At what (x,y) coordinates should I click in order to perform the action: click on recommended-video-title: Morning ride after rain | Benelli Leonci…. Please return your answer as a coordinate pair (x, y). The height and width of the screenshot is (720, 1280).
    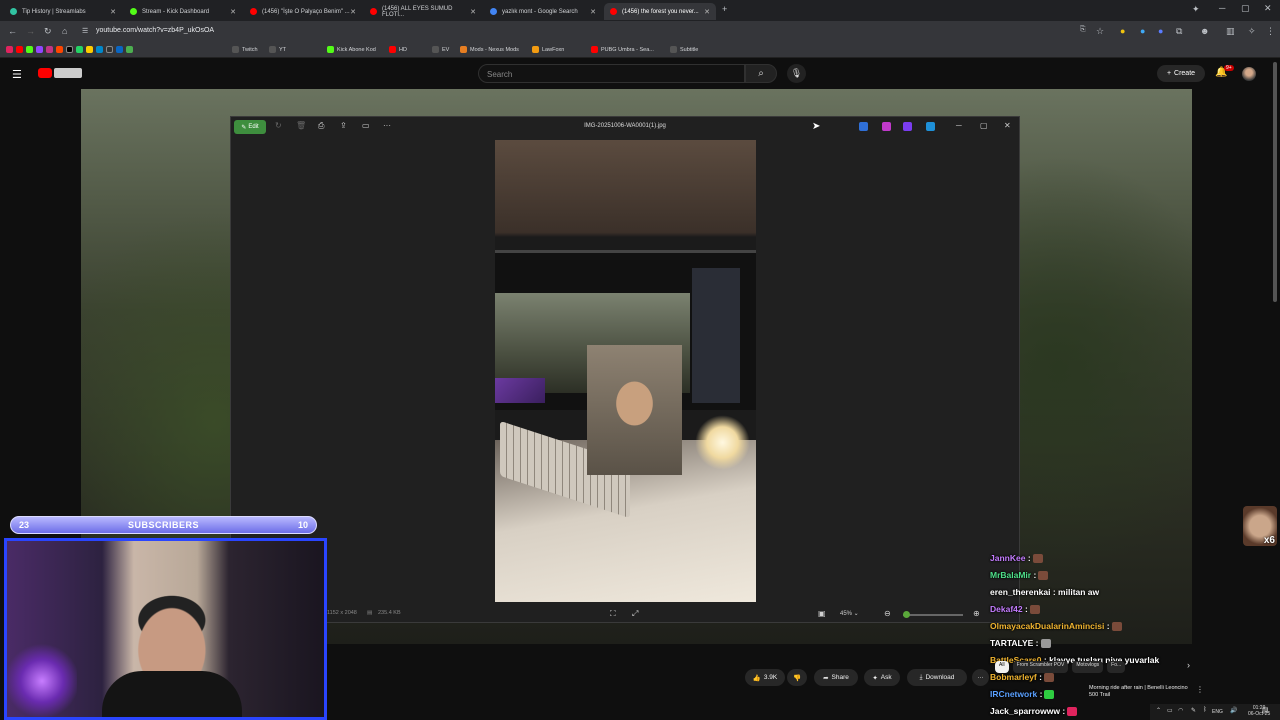
    Looking at the image, I should click on (1139, 692).